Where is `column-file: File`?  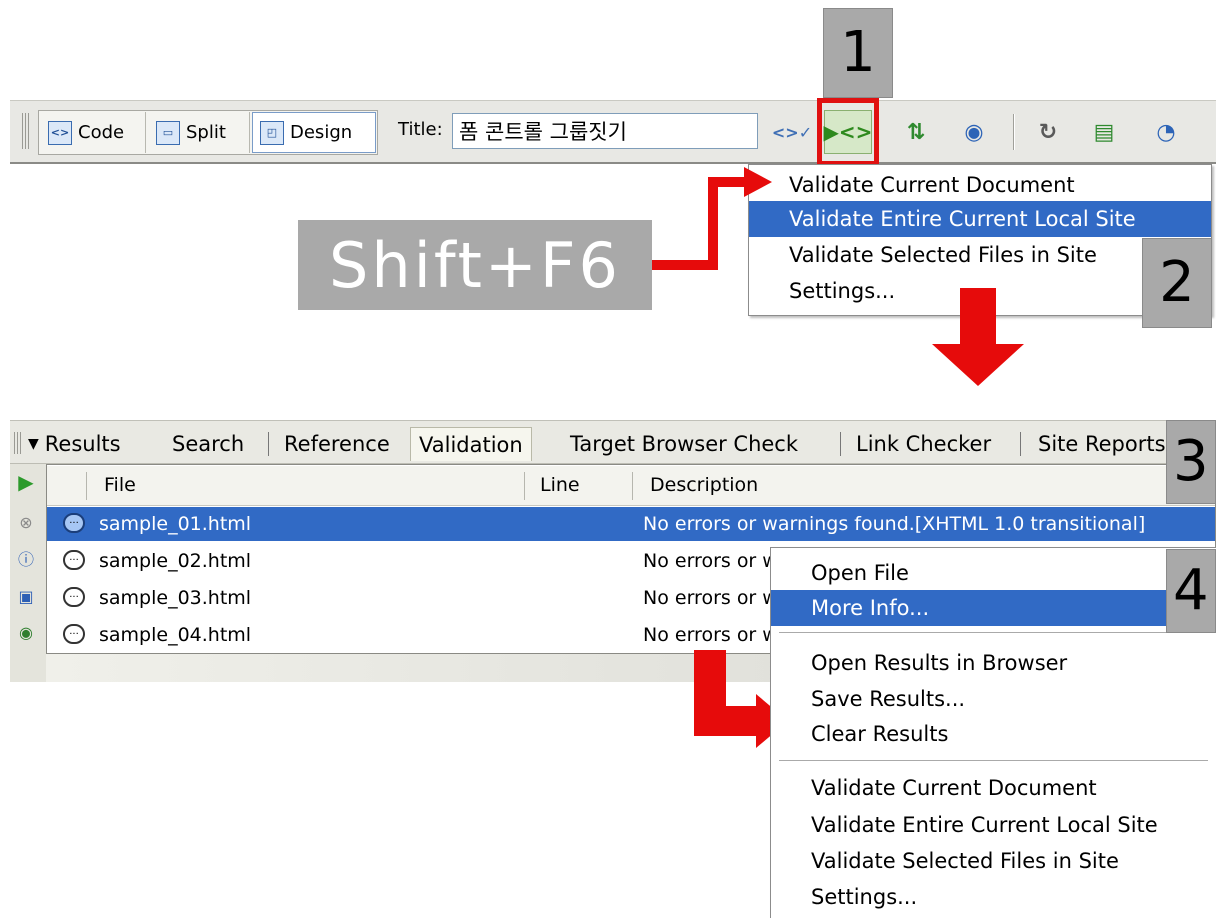 column-file: File is located at coordinates (120, 485).